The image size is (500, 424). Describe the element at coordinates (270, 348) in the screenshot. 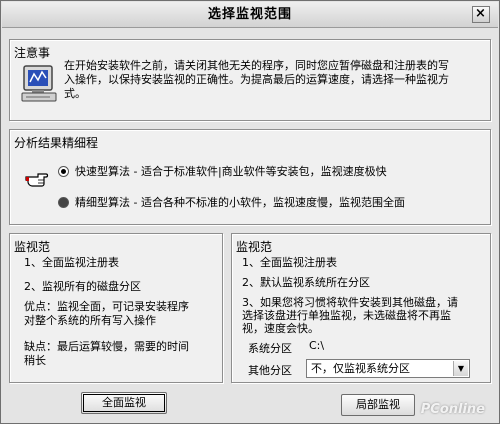

I see `system-partition-label: 系统分区` at that location.